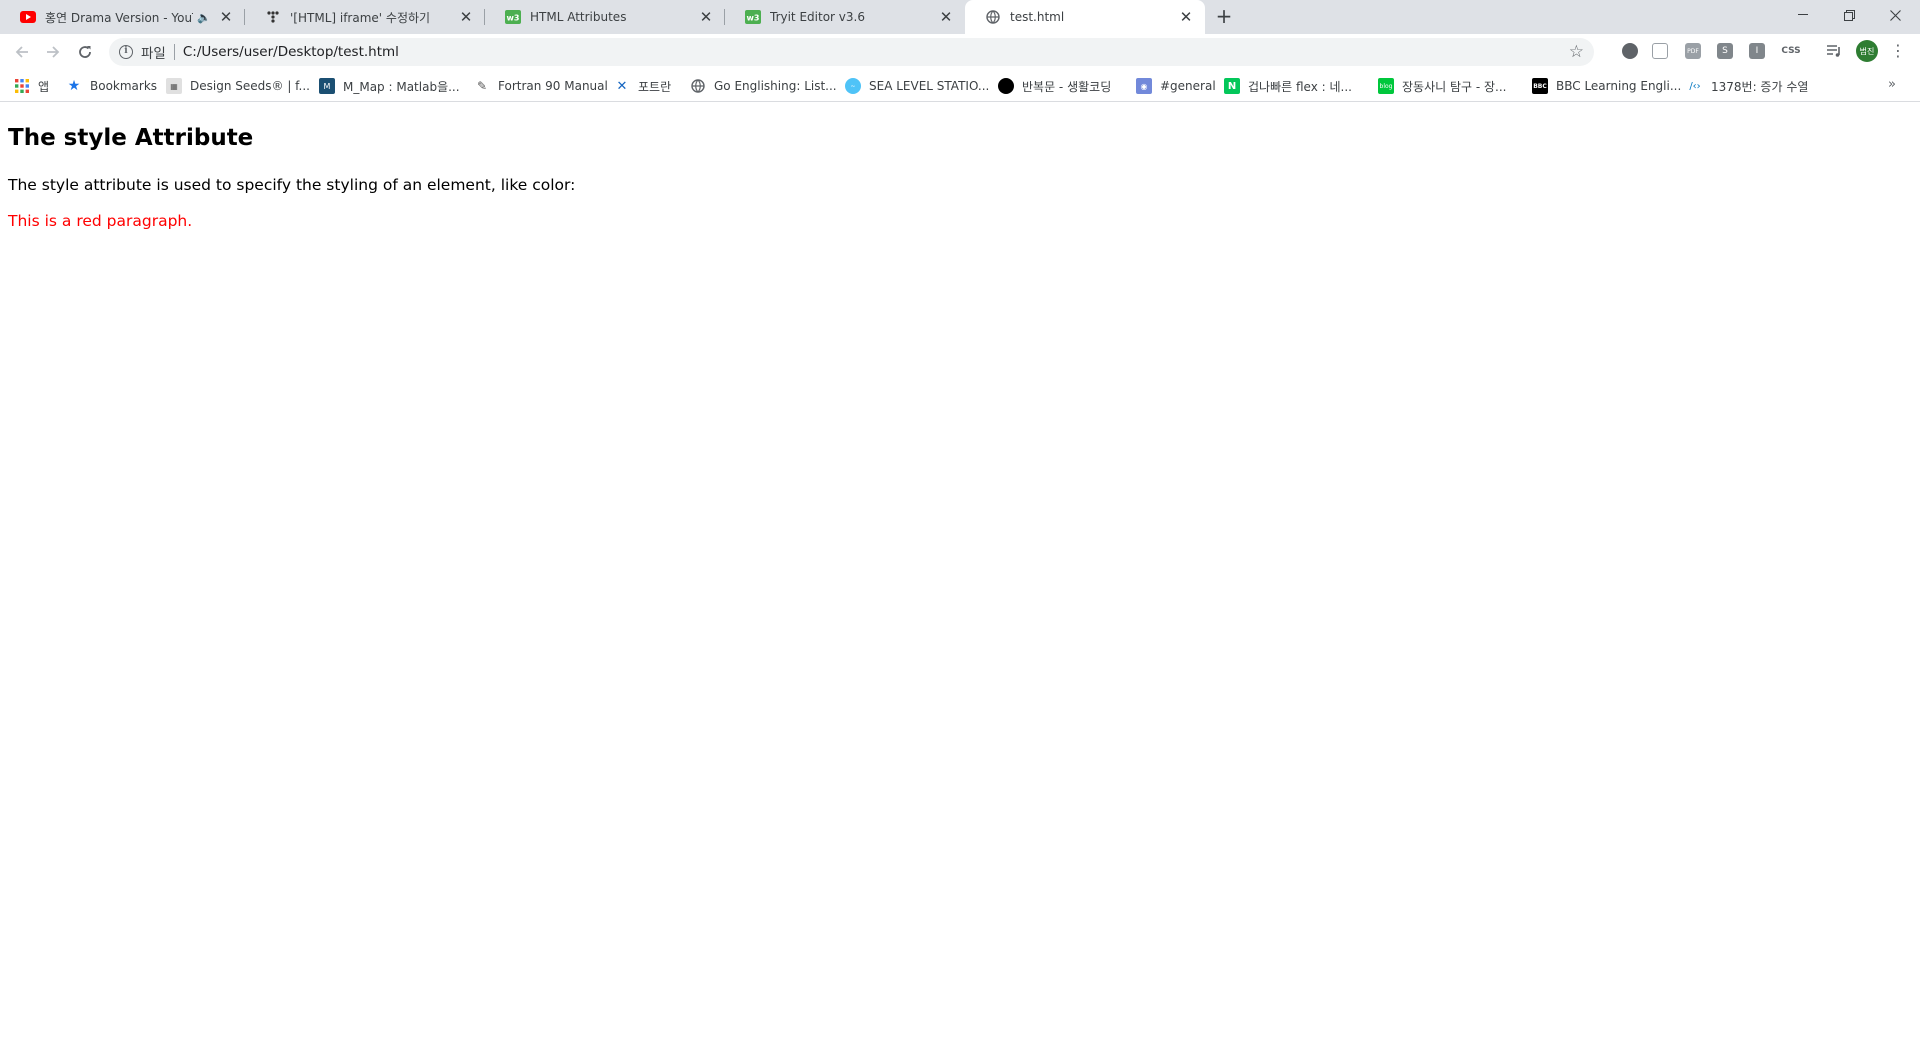  Describe the element at coordinates (1630, 51) in the screenshot. I see `extension-1-icon` at that location.